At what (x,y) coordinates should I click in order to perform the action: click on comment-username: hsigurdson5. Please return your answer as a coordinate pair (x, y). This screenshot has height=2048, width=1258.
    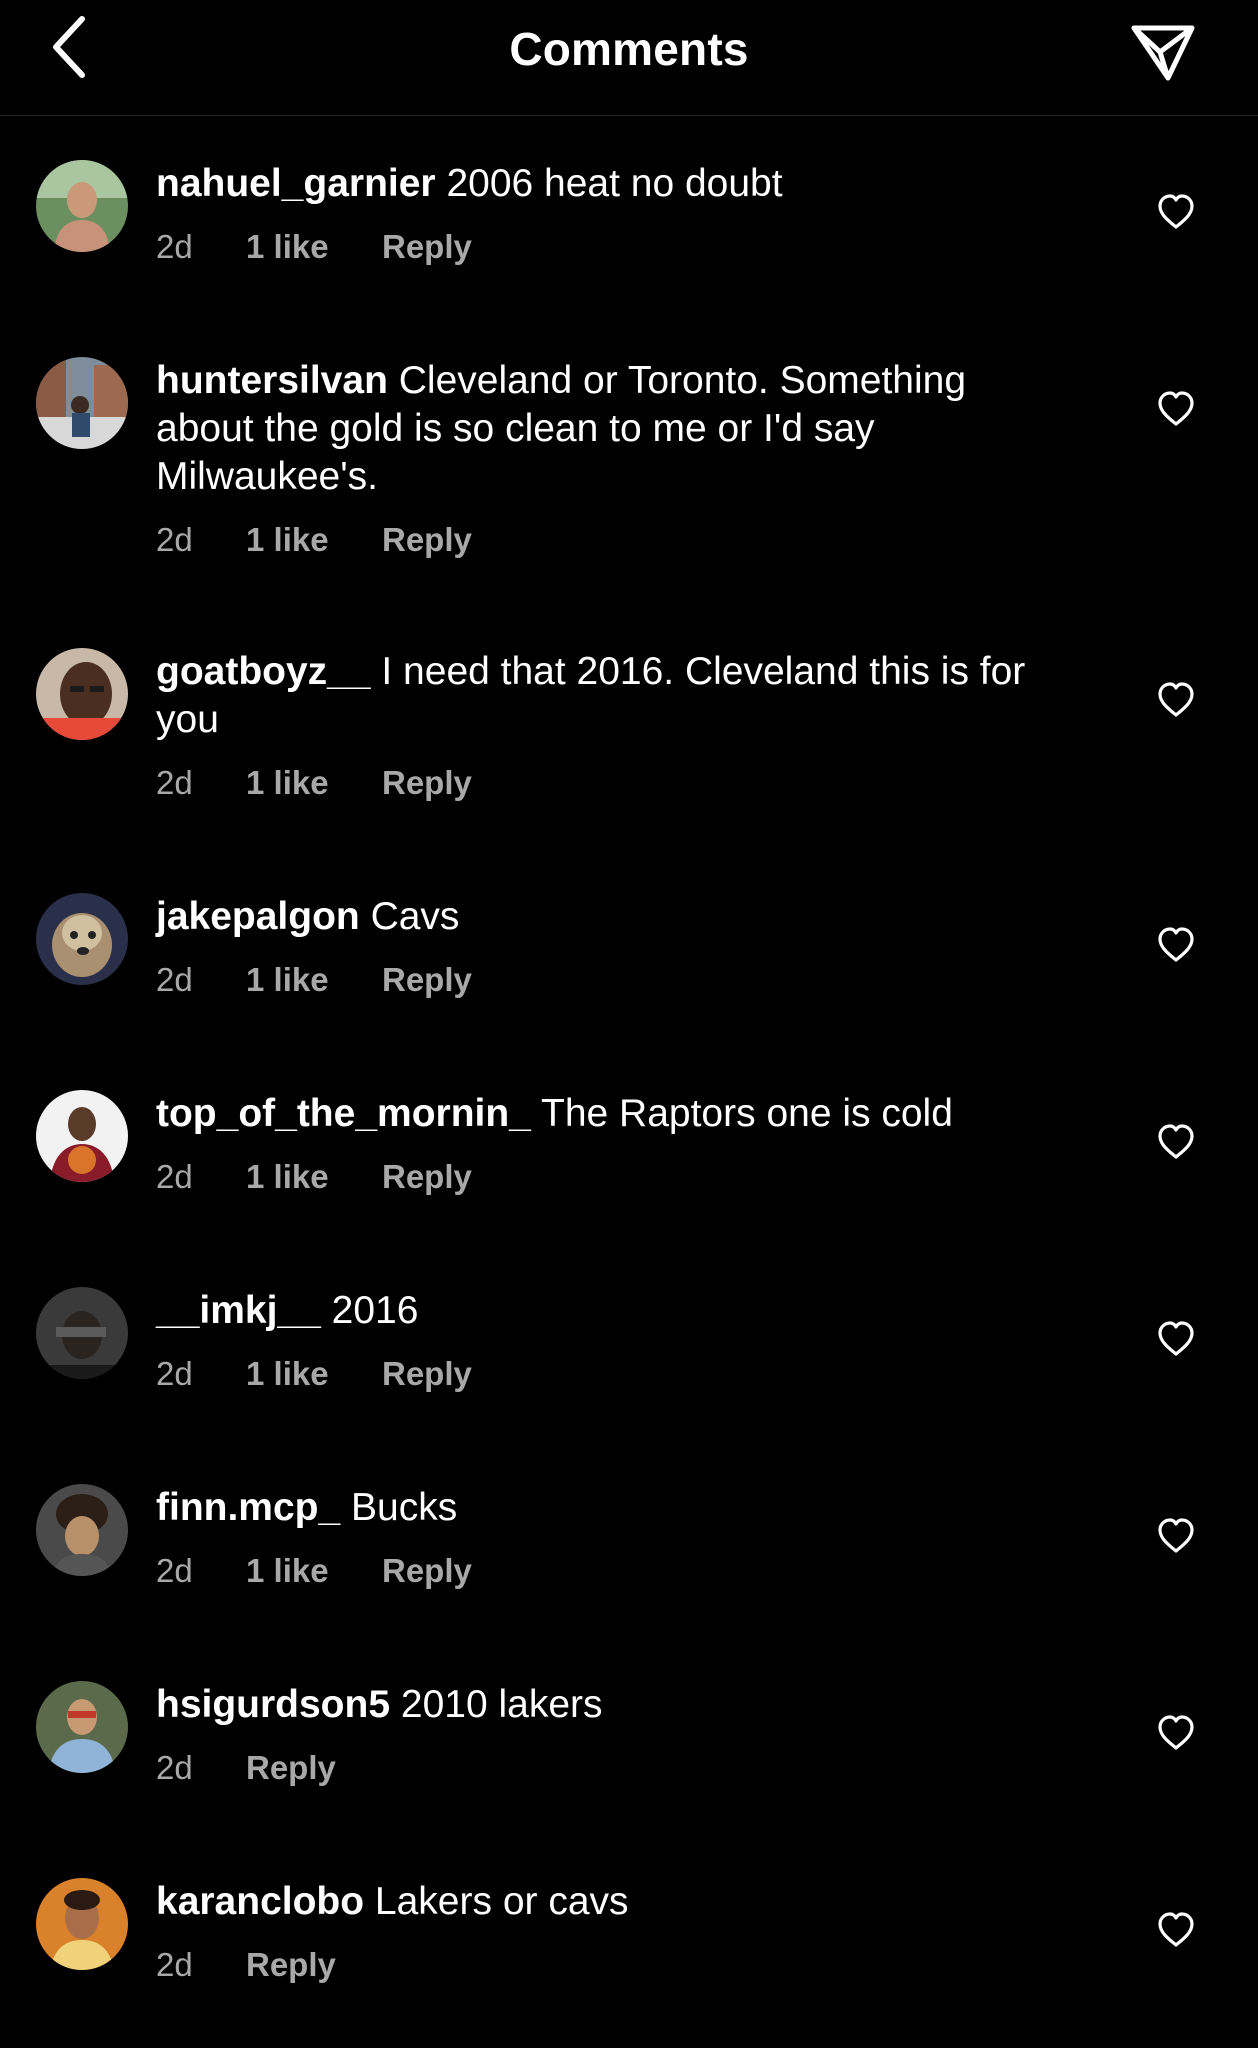
    Looking at the image, I should click on (273, 1704).